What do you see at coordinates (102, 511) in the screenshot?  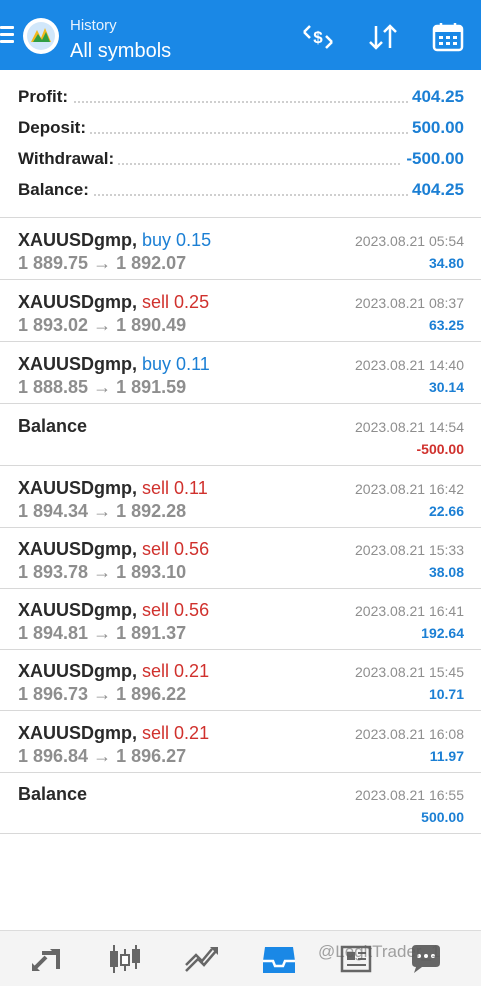 I see `deal-prices: 1 894.34 → 1 892.28` at bounding box center [102, 511].